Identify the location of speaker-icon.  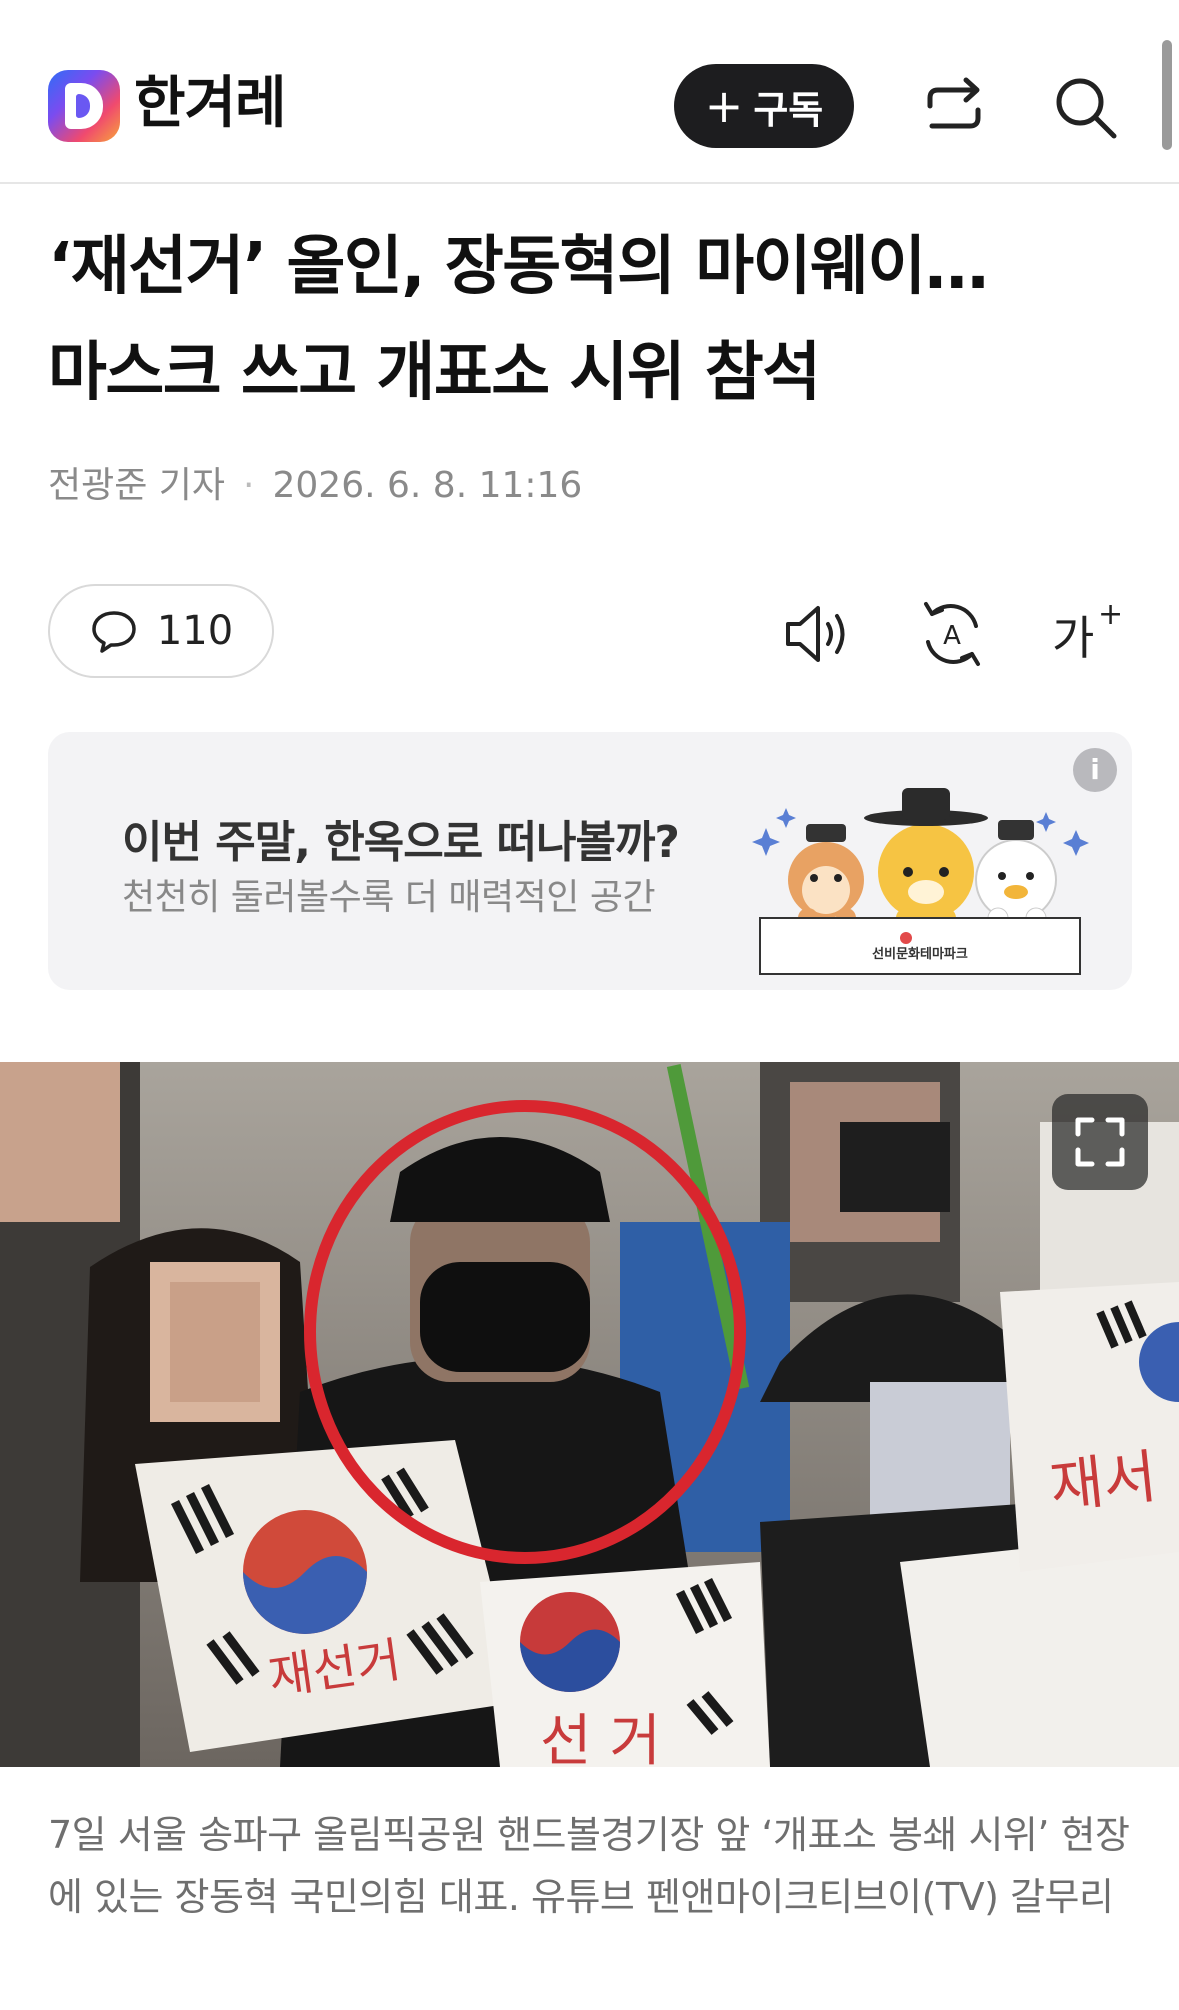
(818, 634).